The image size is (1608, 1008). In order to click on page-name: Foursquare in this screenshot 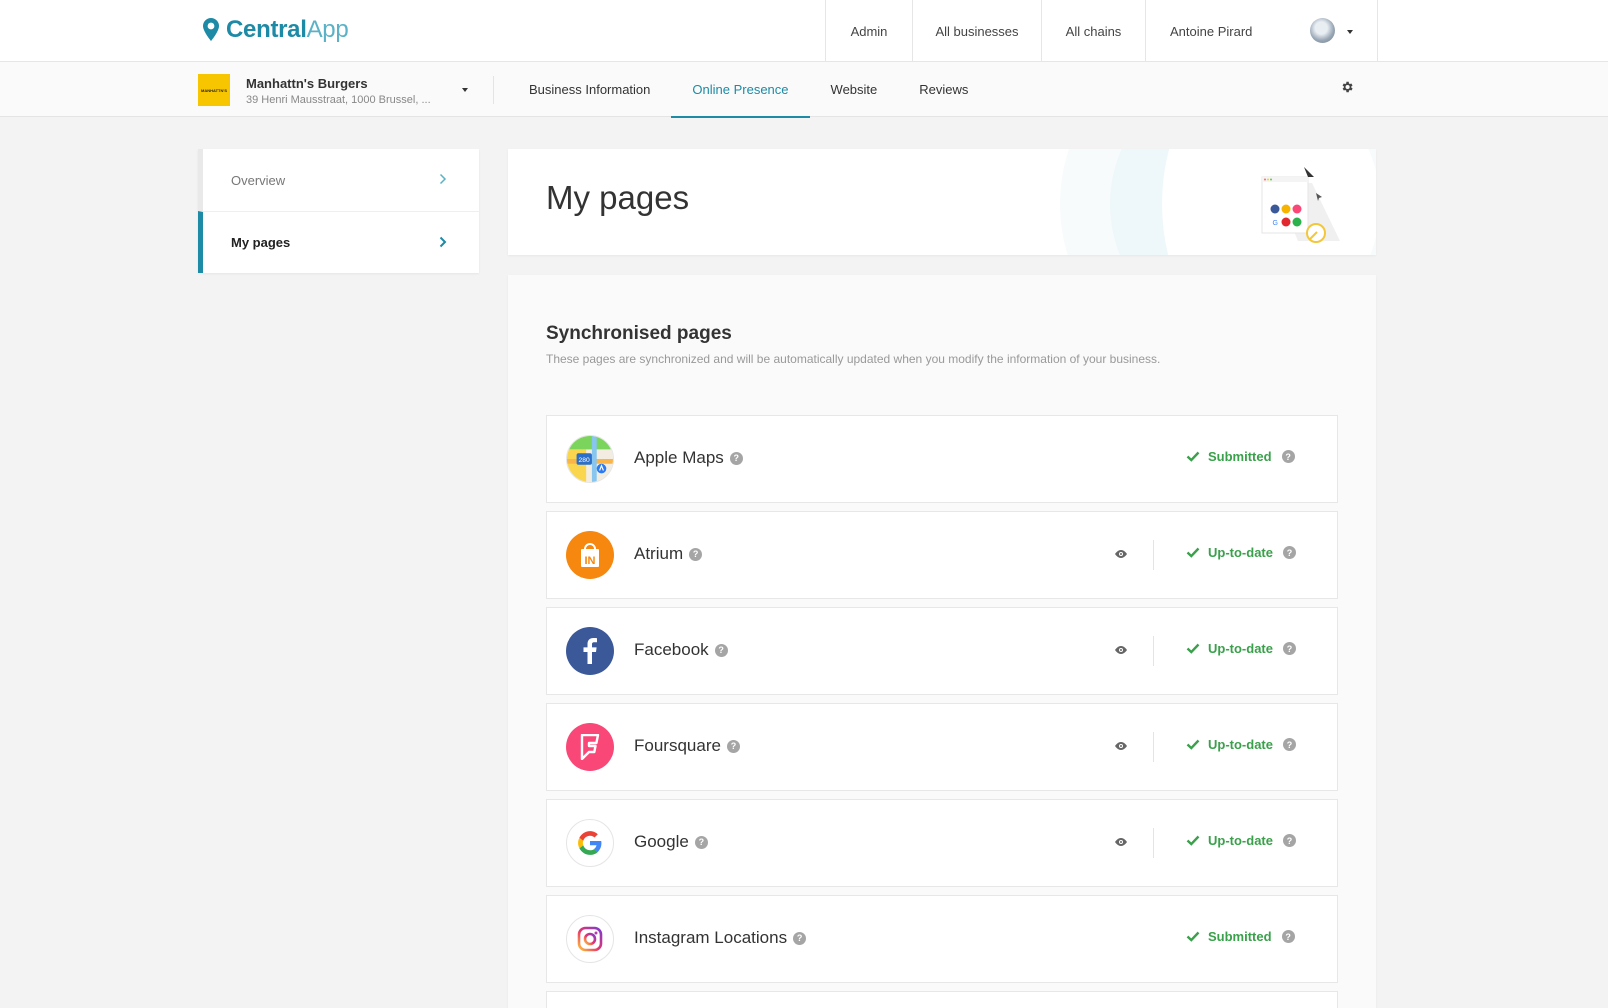, I will do `click(677, 745)`.